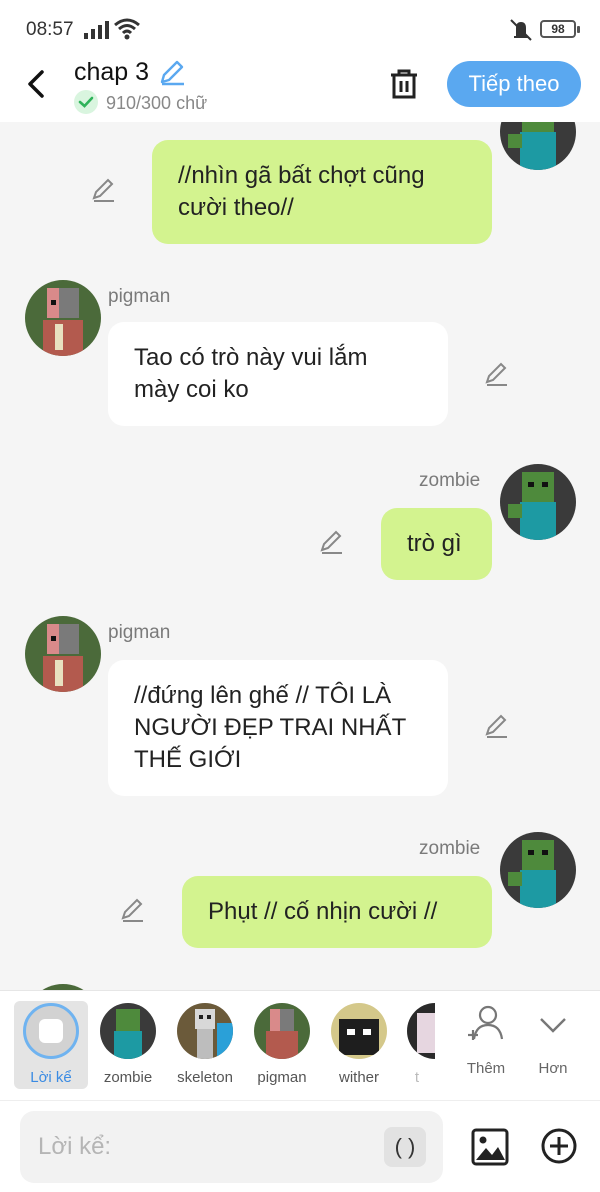 This screenshot has width=600, height=1192. What do you see at coordinates (553, 1025) in the screenshot?
I see `chevron-down-icon` at bounding box center [553, 1025].